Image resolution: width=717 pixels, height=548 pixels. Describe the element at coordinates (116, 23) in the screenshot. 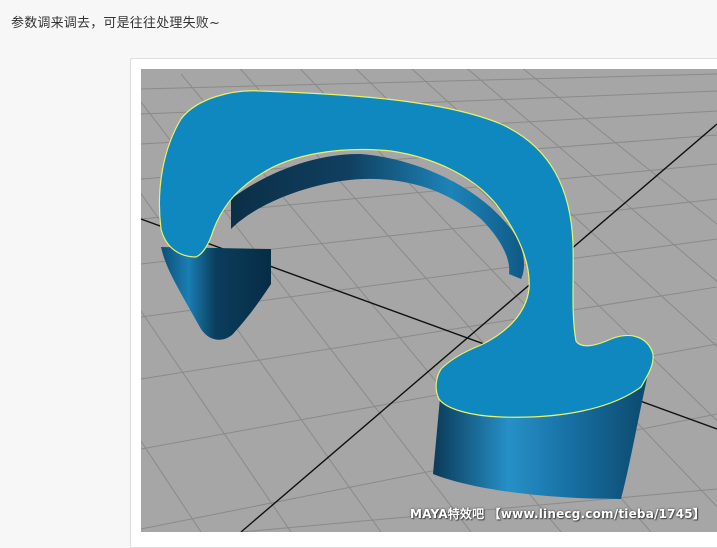

I see `post-text: 参数调来调去，可是往往处理失败~` at that location.